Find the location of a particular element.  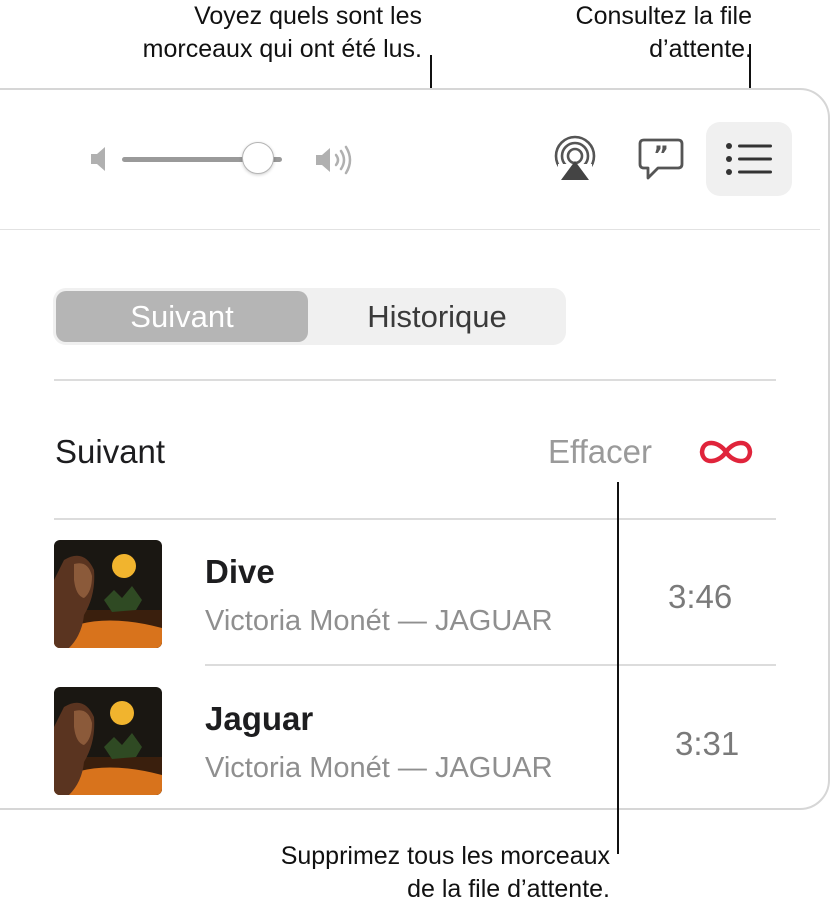

clear-button: Effacer is located at coordinates (600, 452).